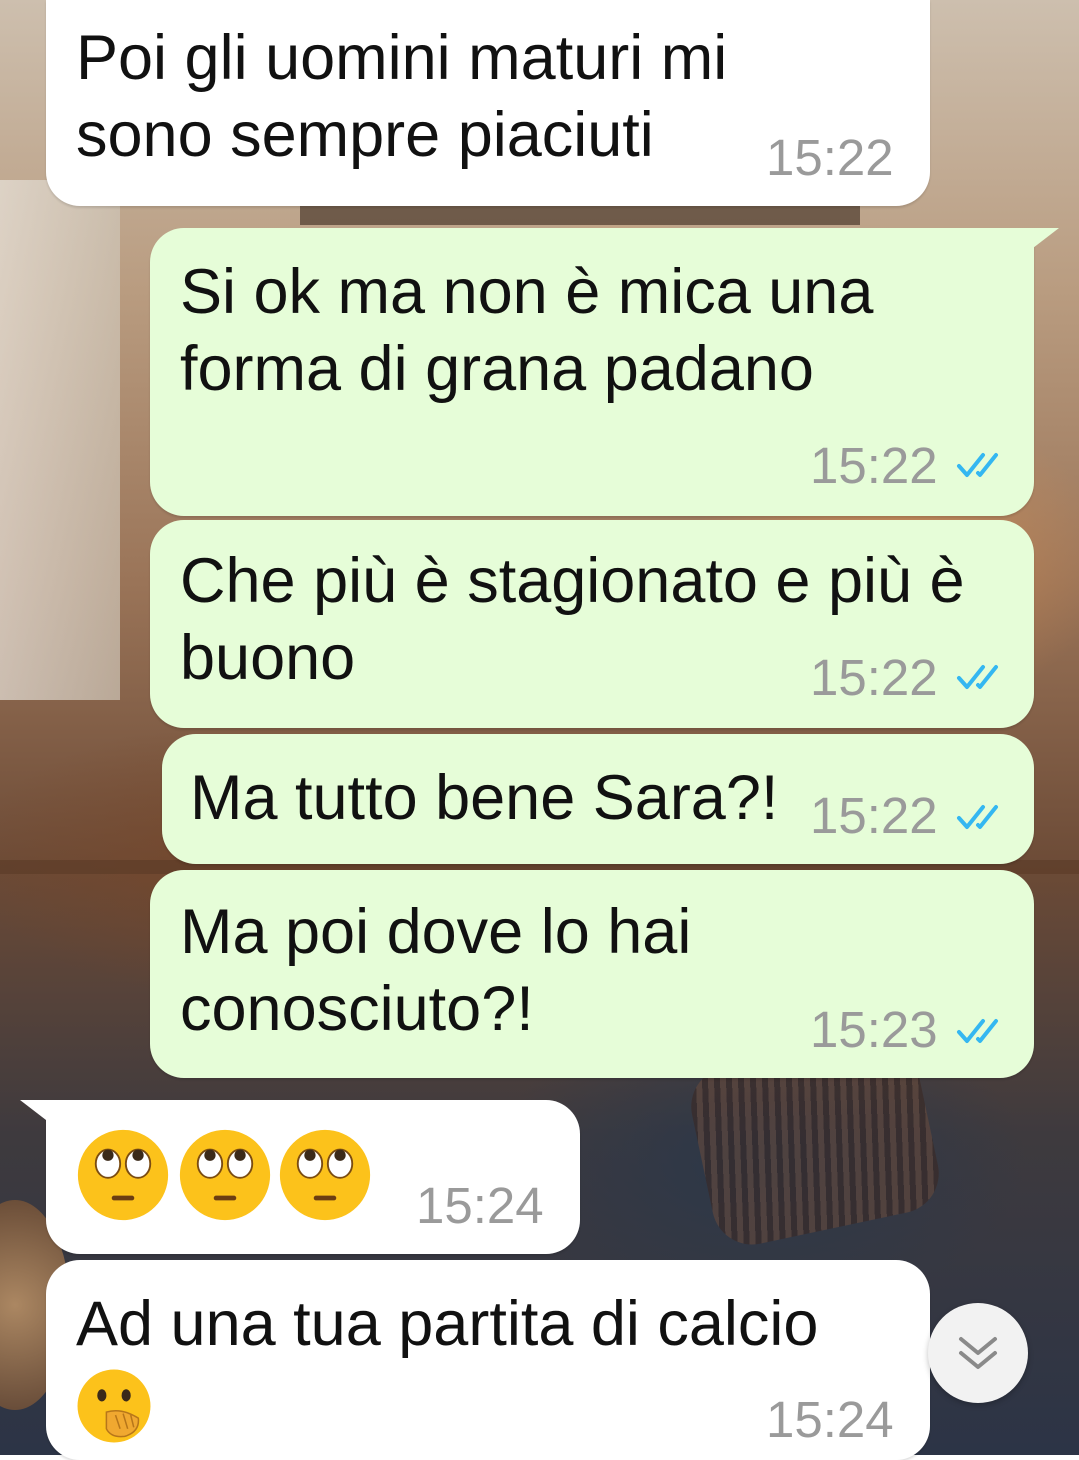 The width and height of the screenshot is (1079, 1460). I want to click on message-bubble-outgoing: Ma tutto bene Sara?! 15:22, so click(598, 799).